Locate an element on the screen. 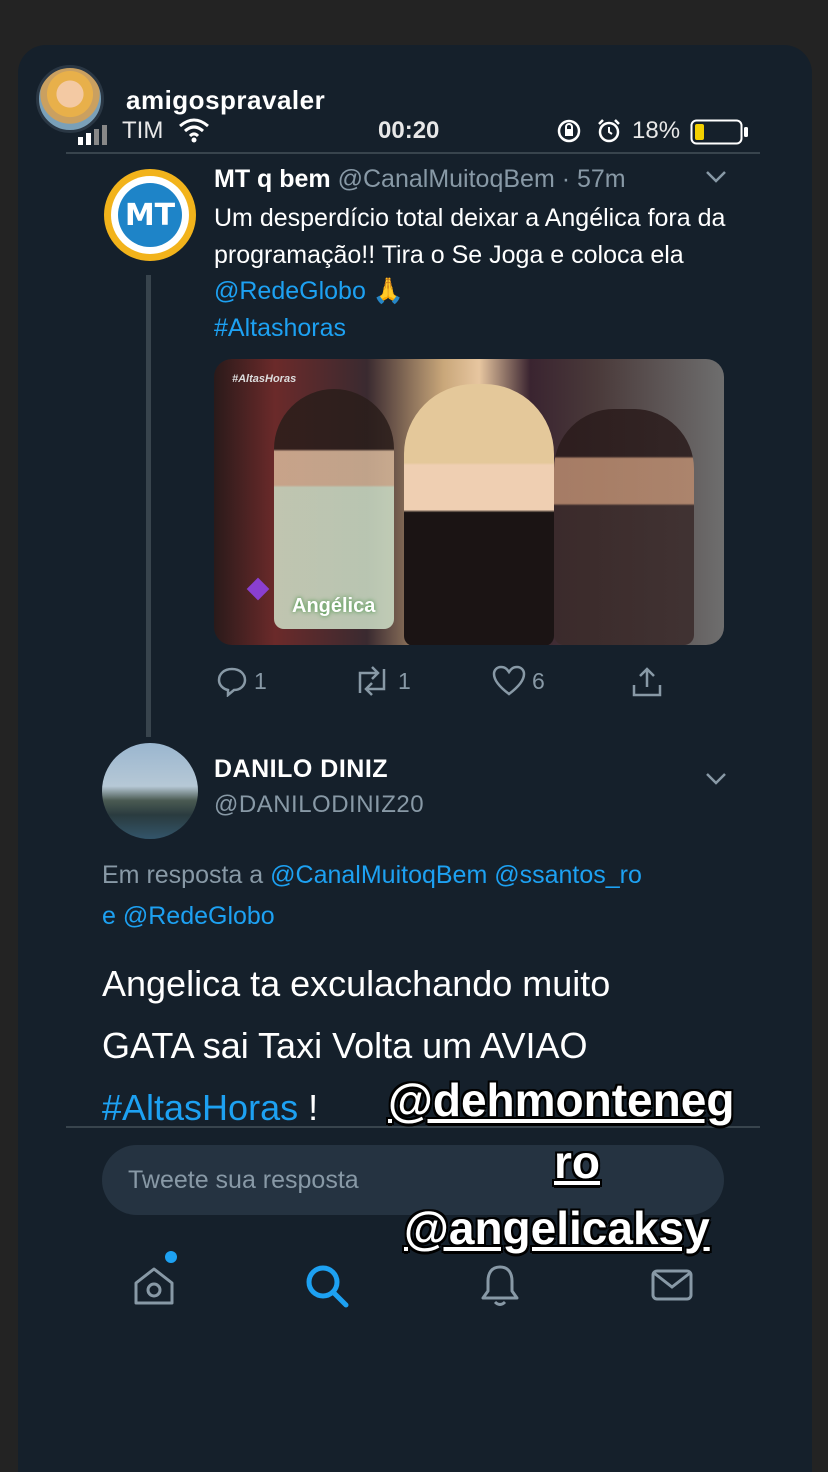 The image size is (828, 1472). in-reply-conj: e is located at coordinates (112, 916).